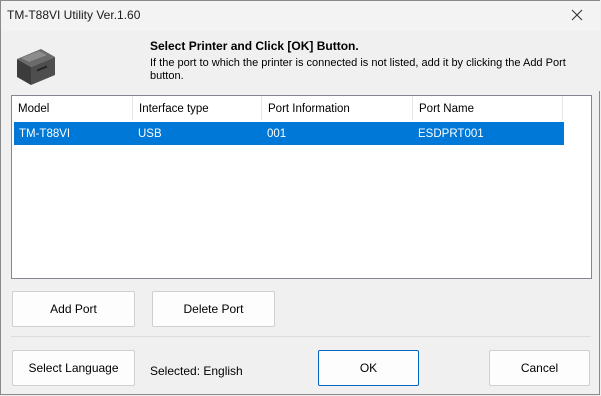  I want to click on column-header-port-information: Port Information, so click(337, 108).